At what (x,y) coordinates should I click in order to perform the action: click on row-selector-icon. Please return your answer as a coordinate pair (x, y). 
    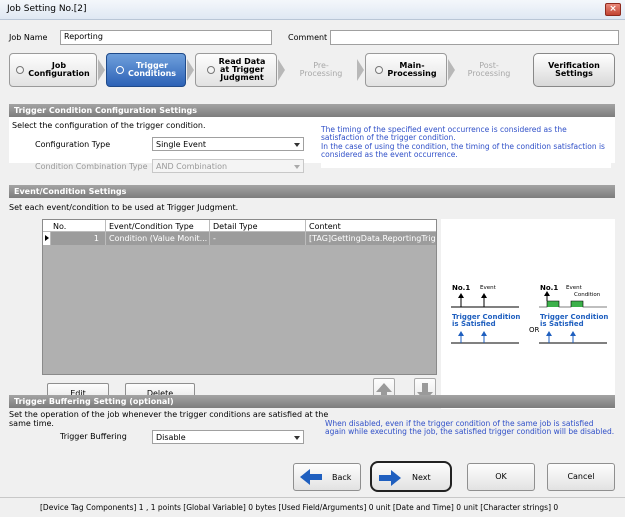
    Looking at the image, I should click on (47, 238).